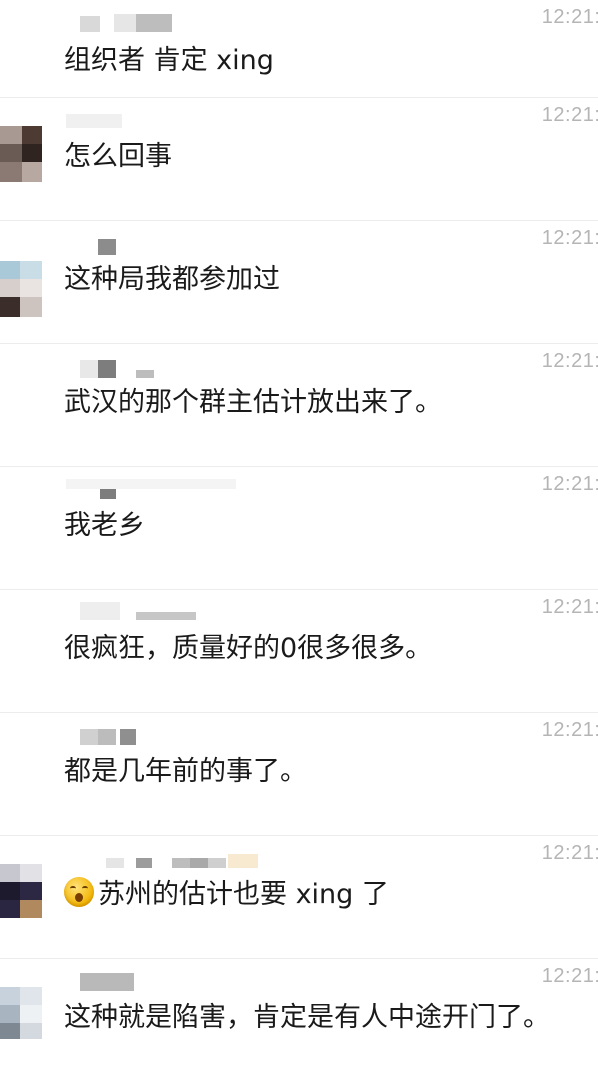  Describe the element at coordinates (185, 771) in the screenshot. I see `message-text-content: 都是几年前的事了。` at that location.